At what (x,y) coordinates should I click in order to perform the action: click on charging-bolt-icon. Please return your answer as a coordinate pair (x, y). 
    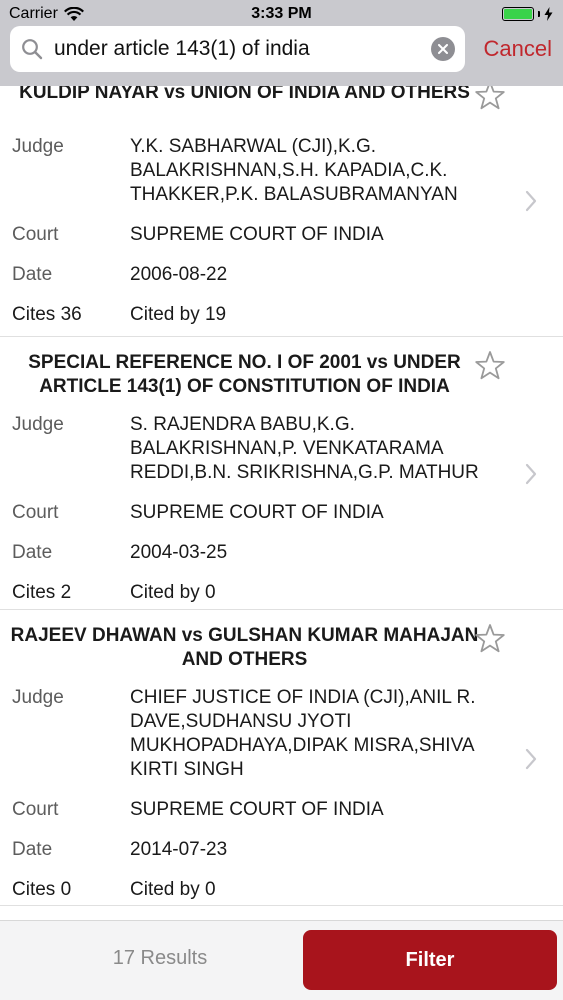
    Looking at the image, I should click on (548, 14).